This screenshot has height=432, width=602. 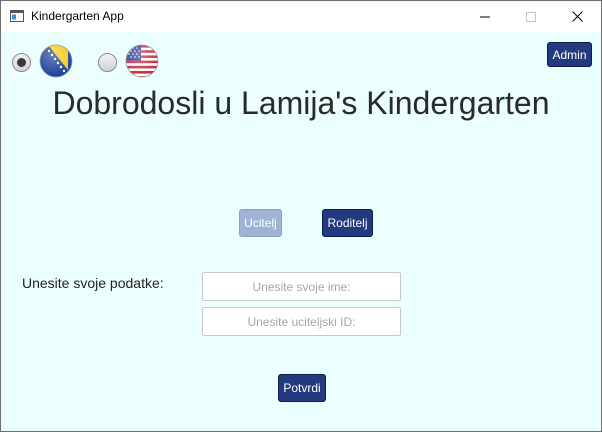 I want to click on minimize-button, so click(x=485, y=16).